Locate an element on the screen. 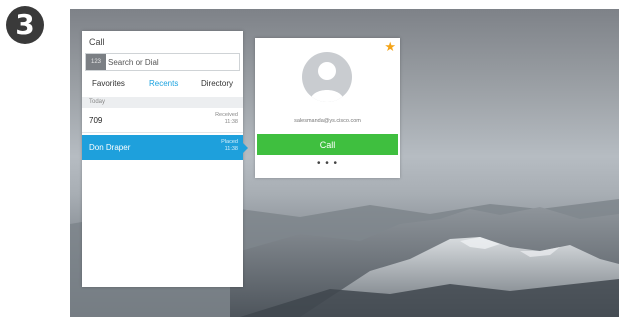  call-button: Call is located at coordinates (327, 144).